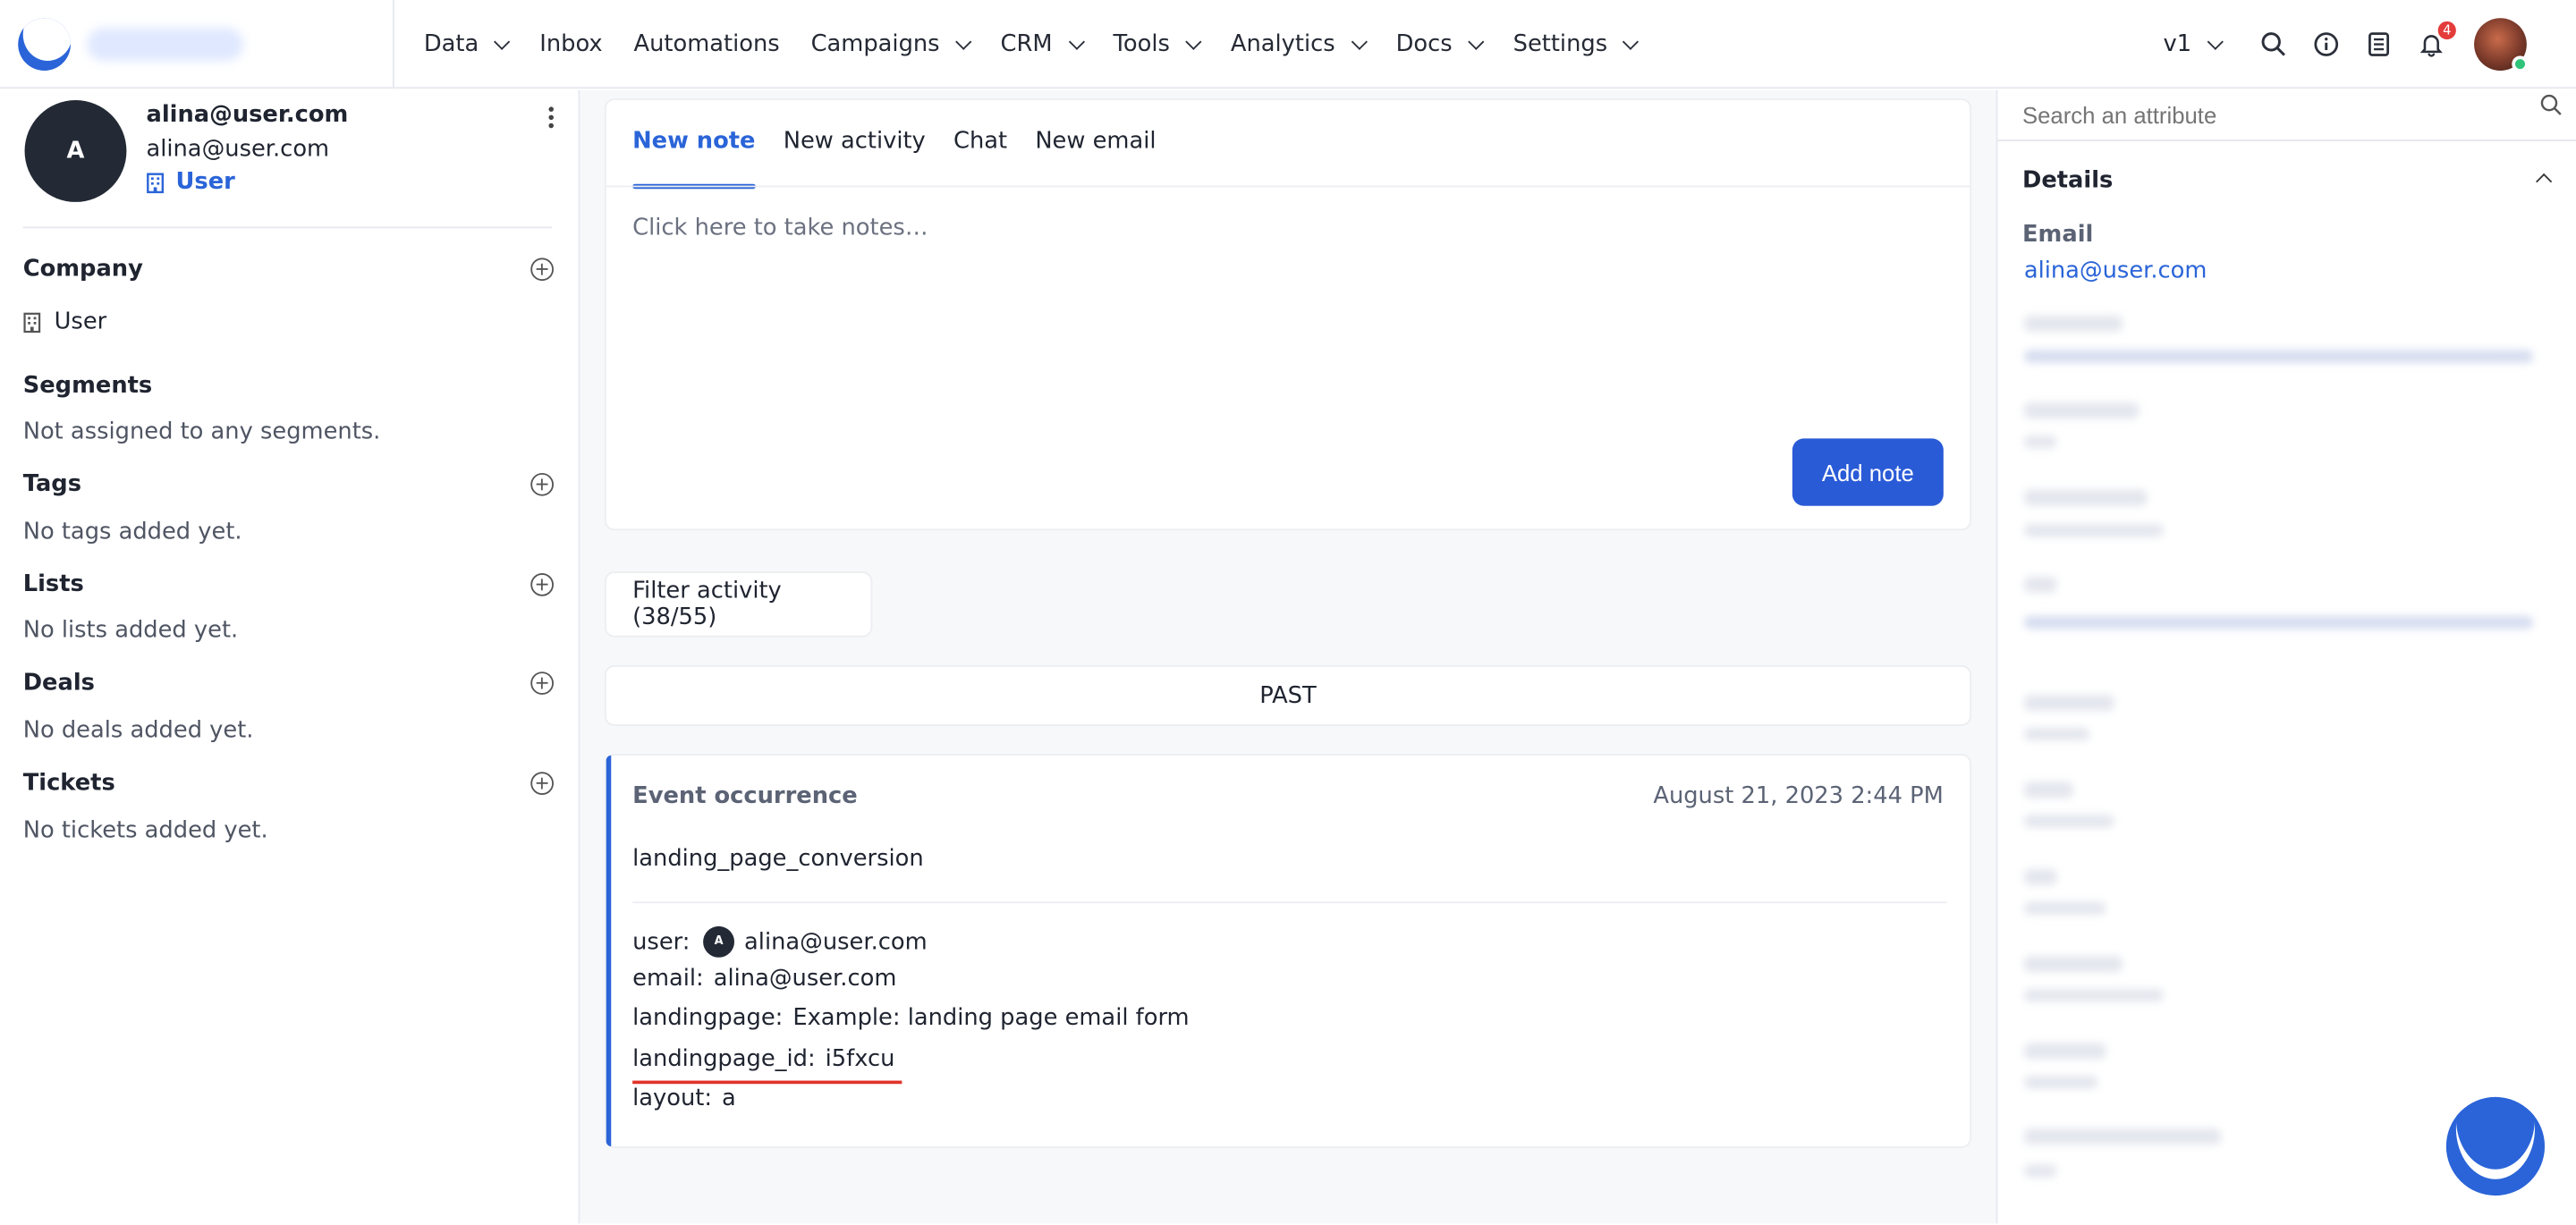  Describe the element at coordinates (707, 44) in the screenshot. I see `nav-item-automations: Automations` at that location.